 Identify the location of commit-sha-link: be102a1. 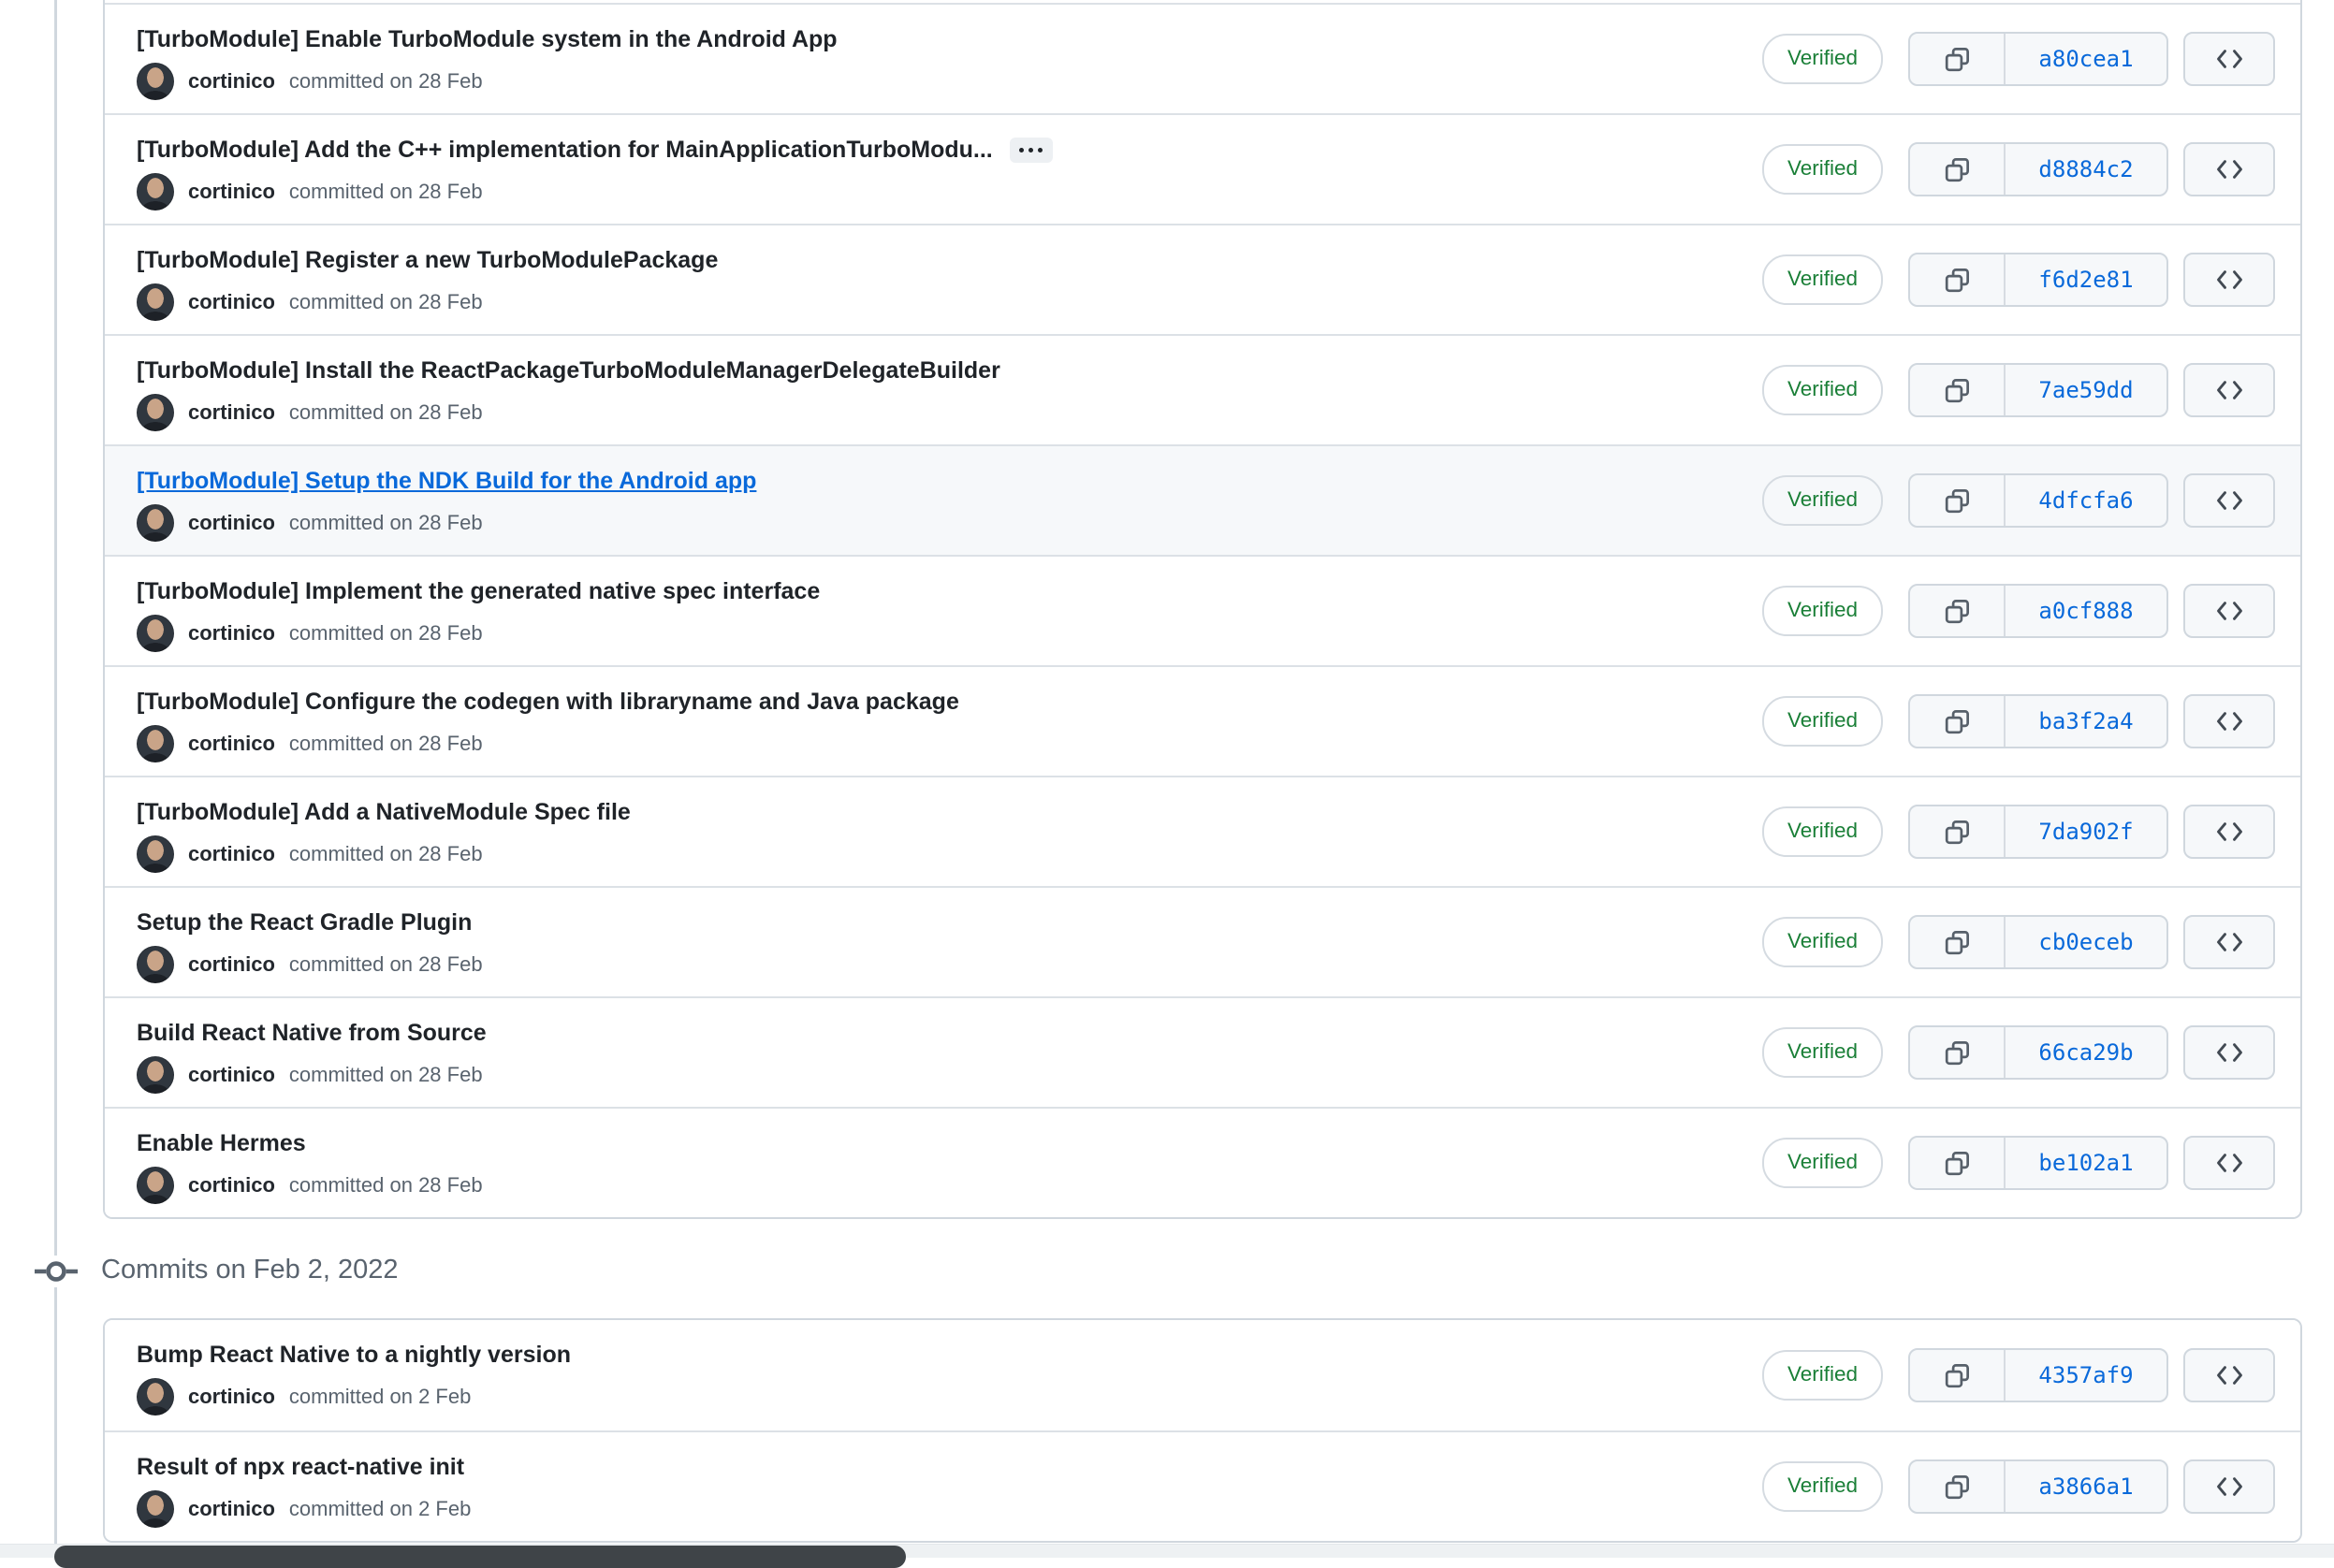
(2086, 1163).